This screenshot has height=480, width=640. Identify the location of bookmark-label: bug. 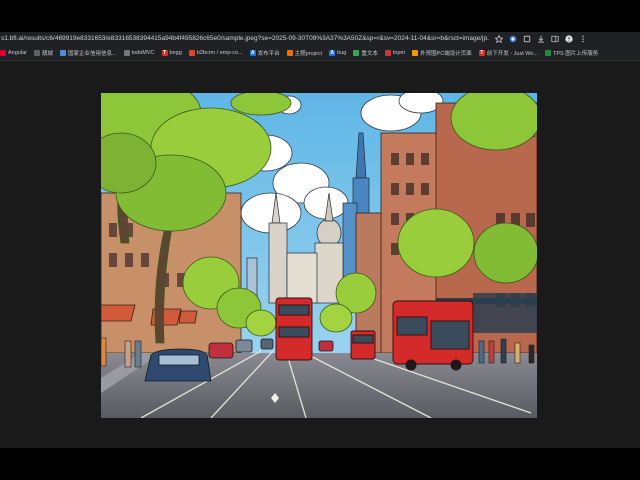
(342, 53).